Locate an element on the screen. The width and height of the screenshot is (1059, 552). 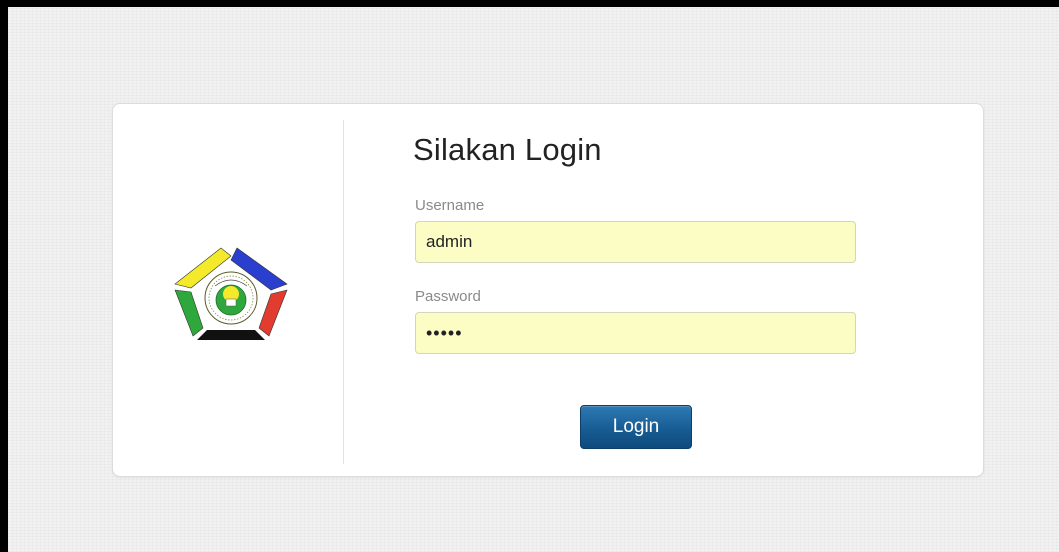
username-field is located at coordinates (635, 242).